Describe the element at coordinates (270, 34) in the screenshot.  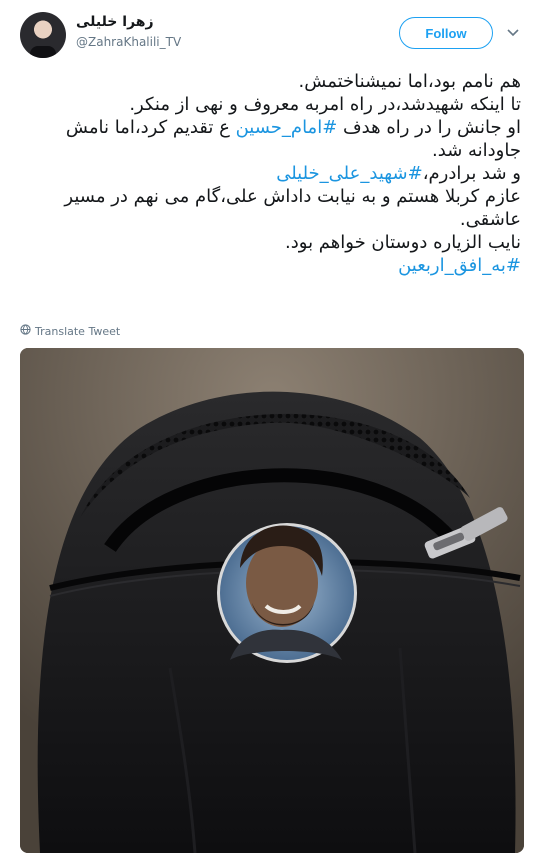
I see `tweet-header: زهرا خلیلی @ZahraKhalili_TV Follow` at that location.